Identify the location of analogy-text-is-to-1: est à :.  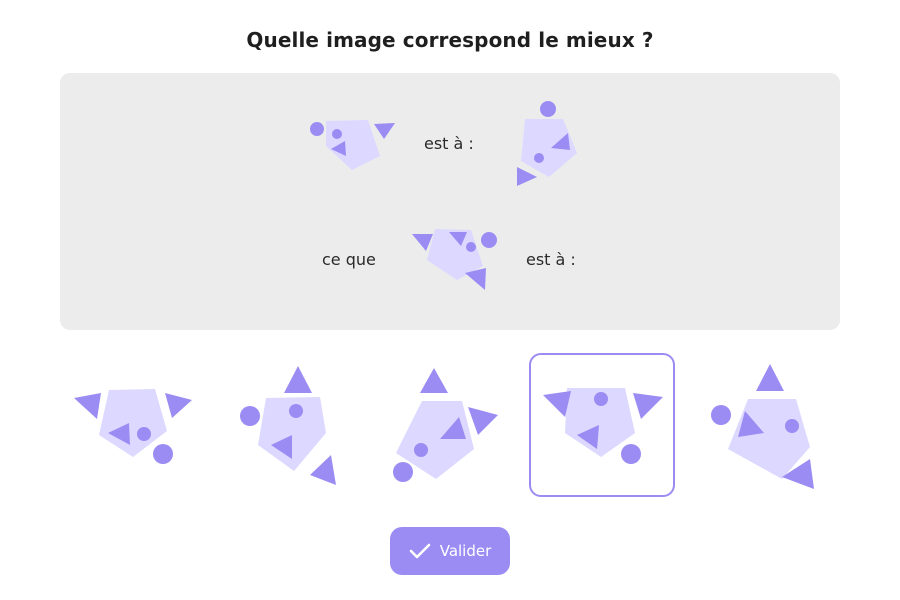
(449, 143).